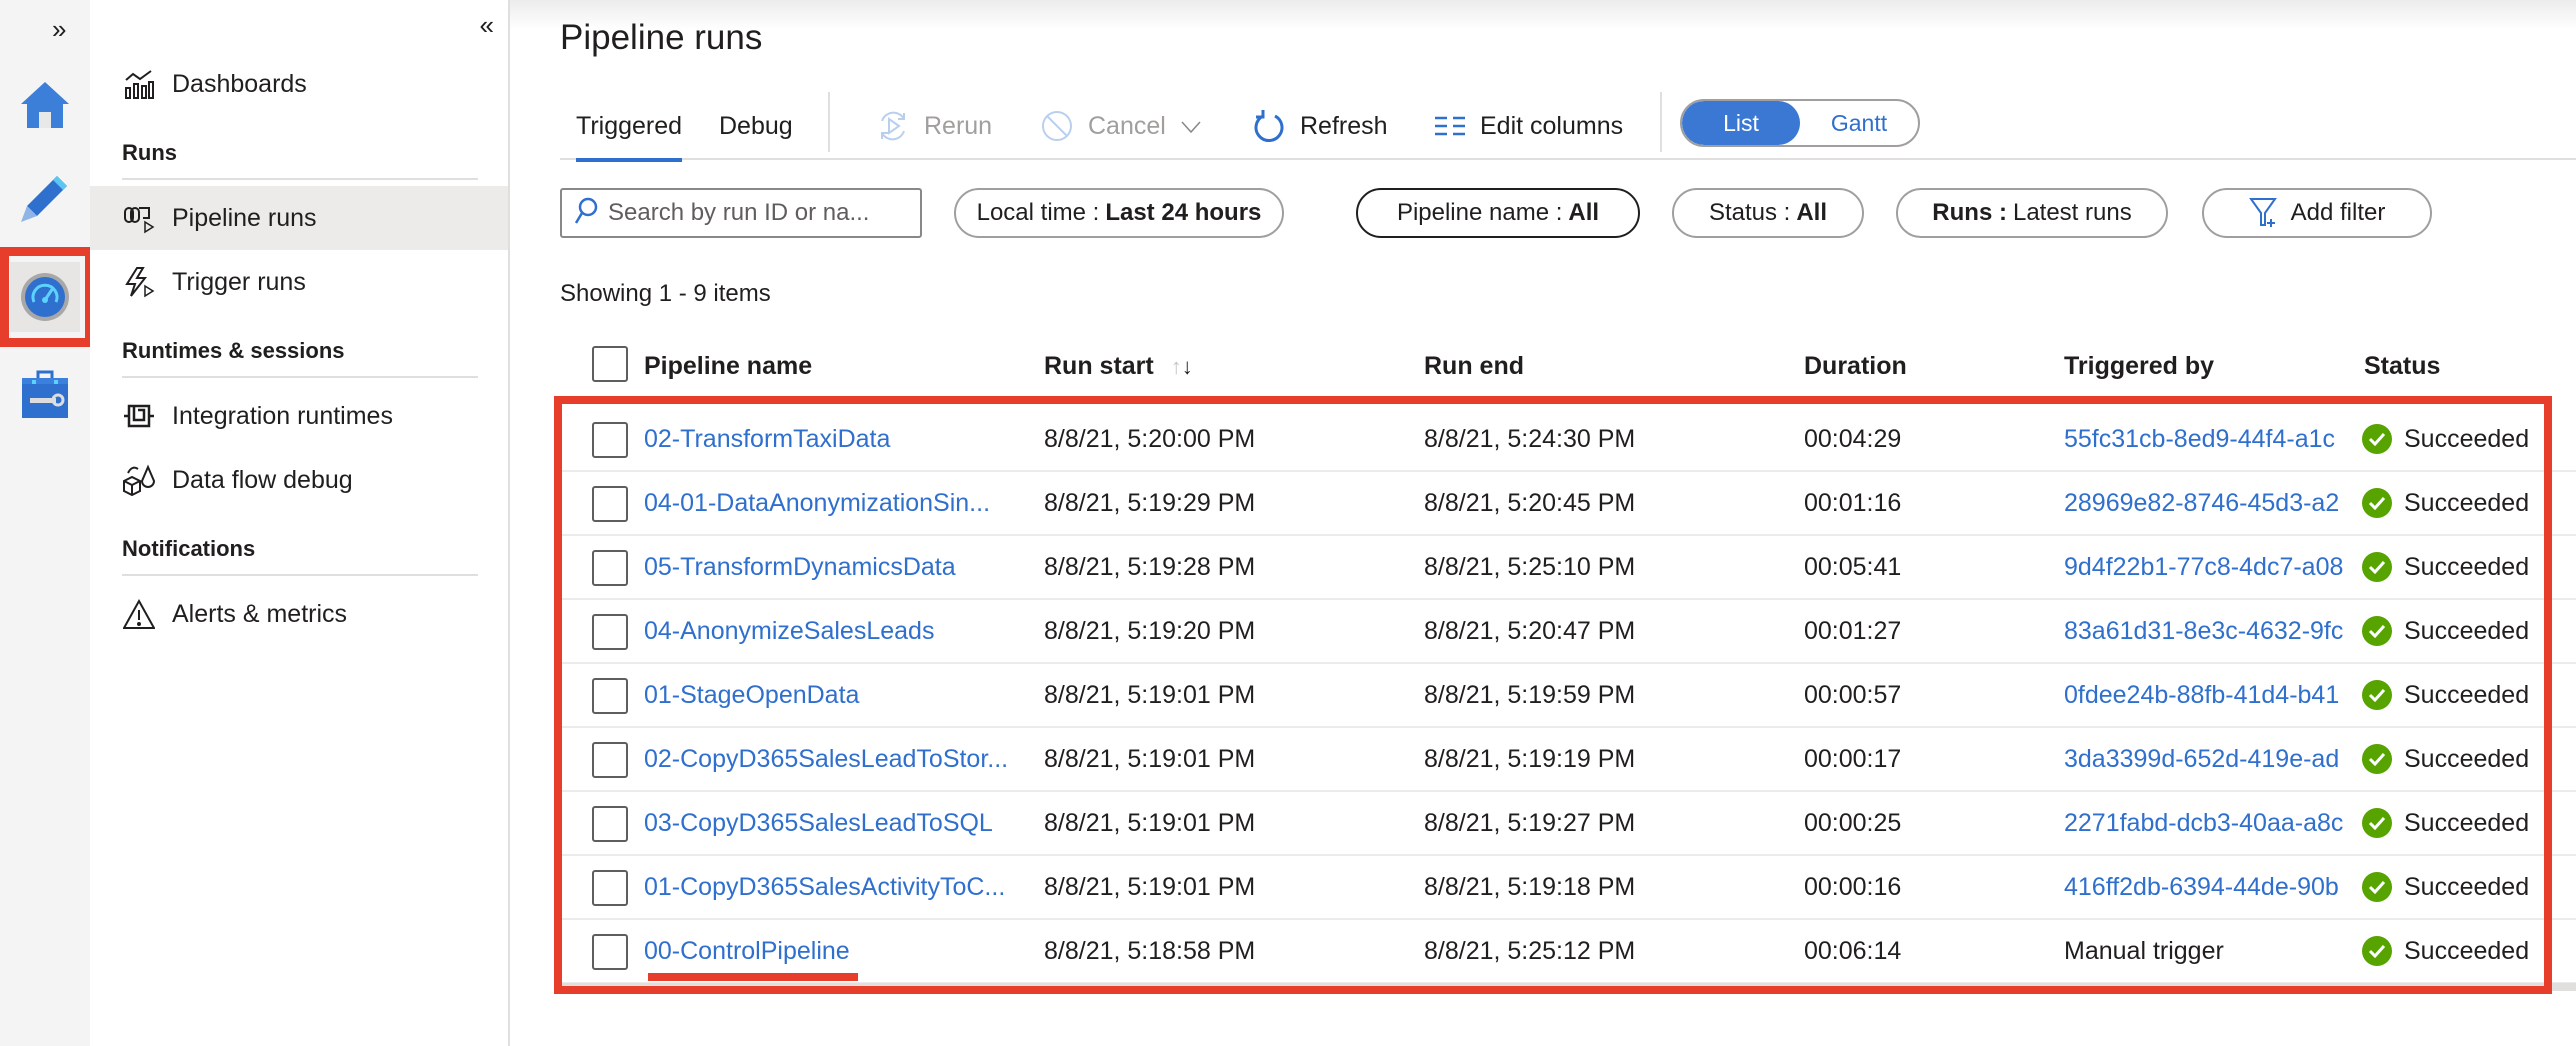  Describe the element at coordinates (2207, 567) in the screenshot. I see `triggered-by-link: 9d4f22b1-77c8-4dc7-a08` at that location.